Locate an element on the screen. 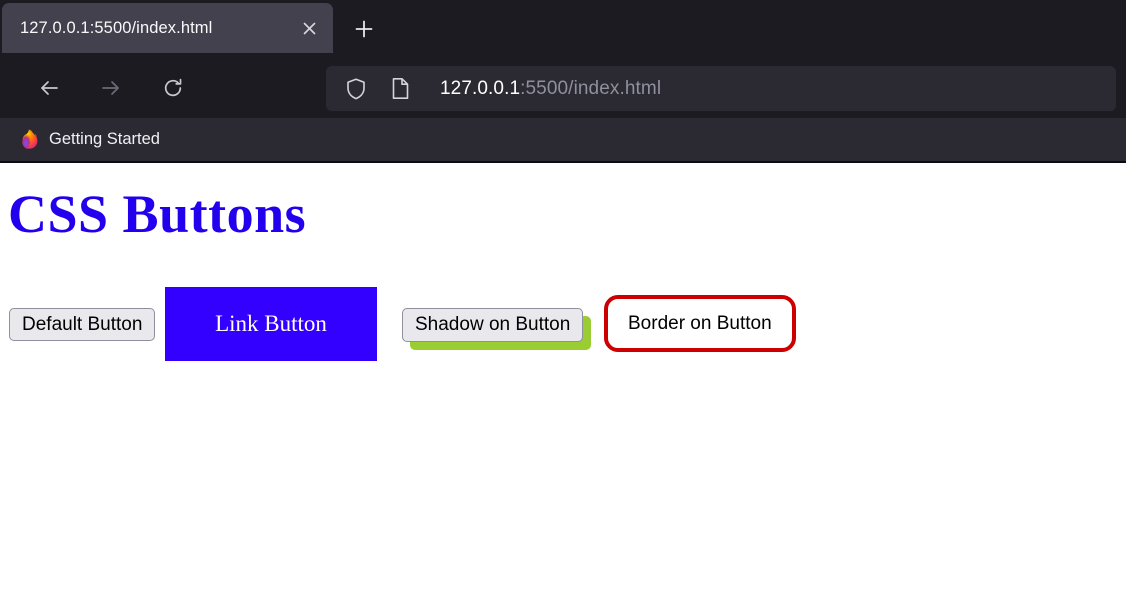 Image resolution: width=1126 pixels, height=589 pixels. shield-icon is located at coordinates (356, 89).